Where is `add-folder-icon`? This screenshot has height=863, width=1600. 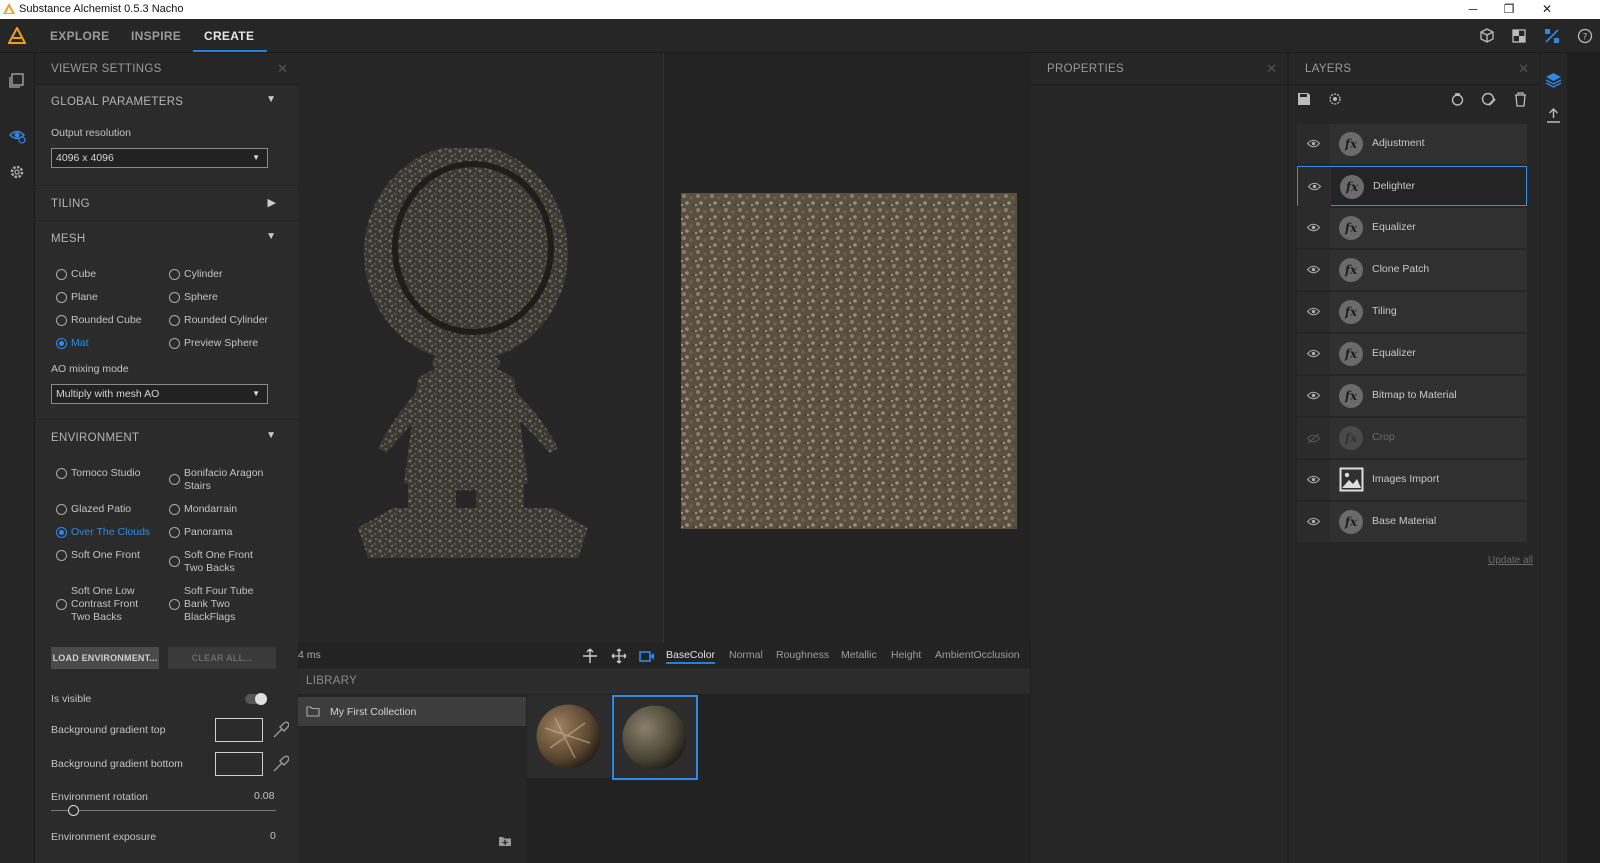
add-folder-icon is located at coordinates (505, 841).